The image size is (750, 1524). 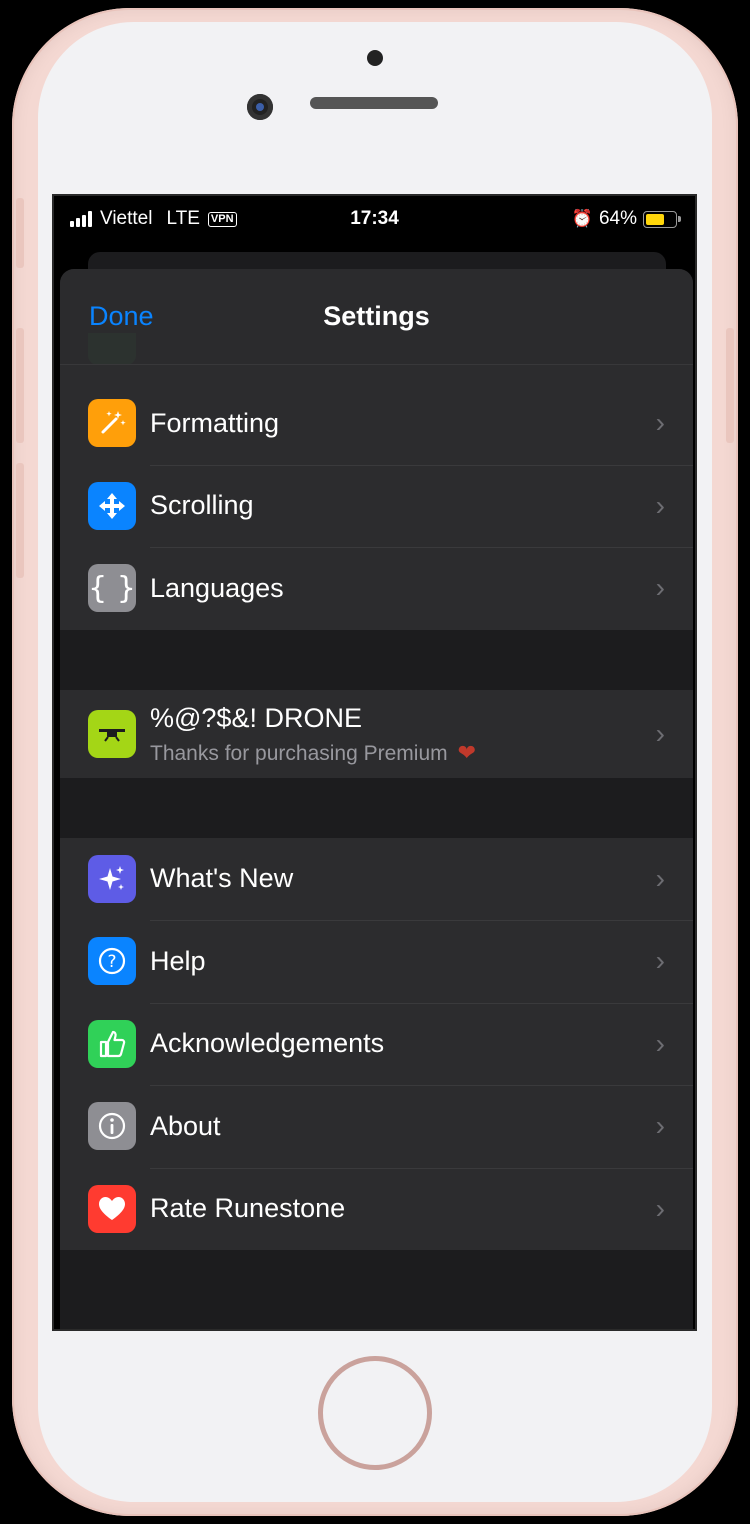 What do you see at coordinates (376, 1126) in the screenshot?
I see `settings-row-about: About ›` at bounding box center [376, 1126].